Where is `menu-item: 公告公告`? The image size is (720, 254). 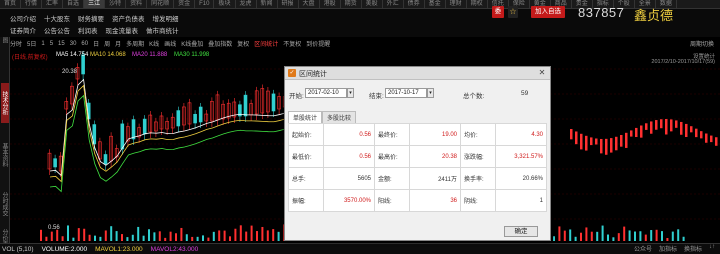
menu-item: 公告公告 is located at coordinates (57, 30).